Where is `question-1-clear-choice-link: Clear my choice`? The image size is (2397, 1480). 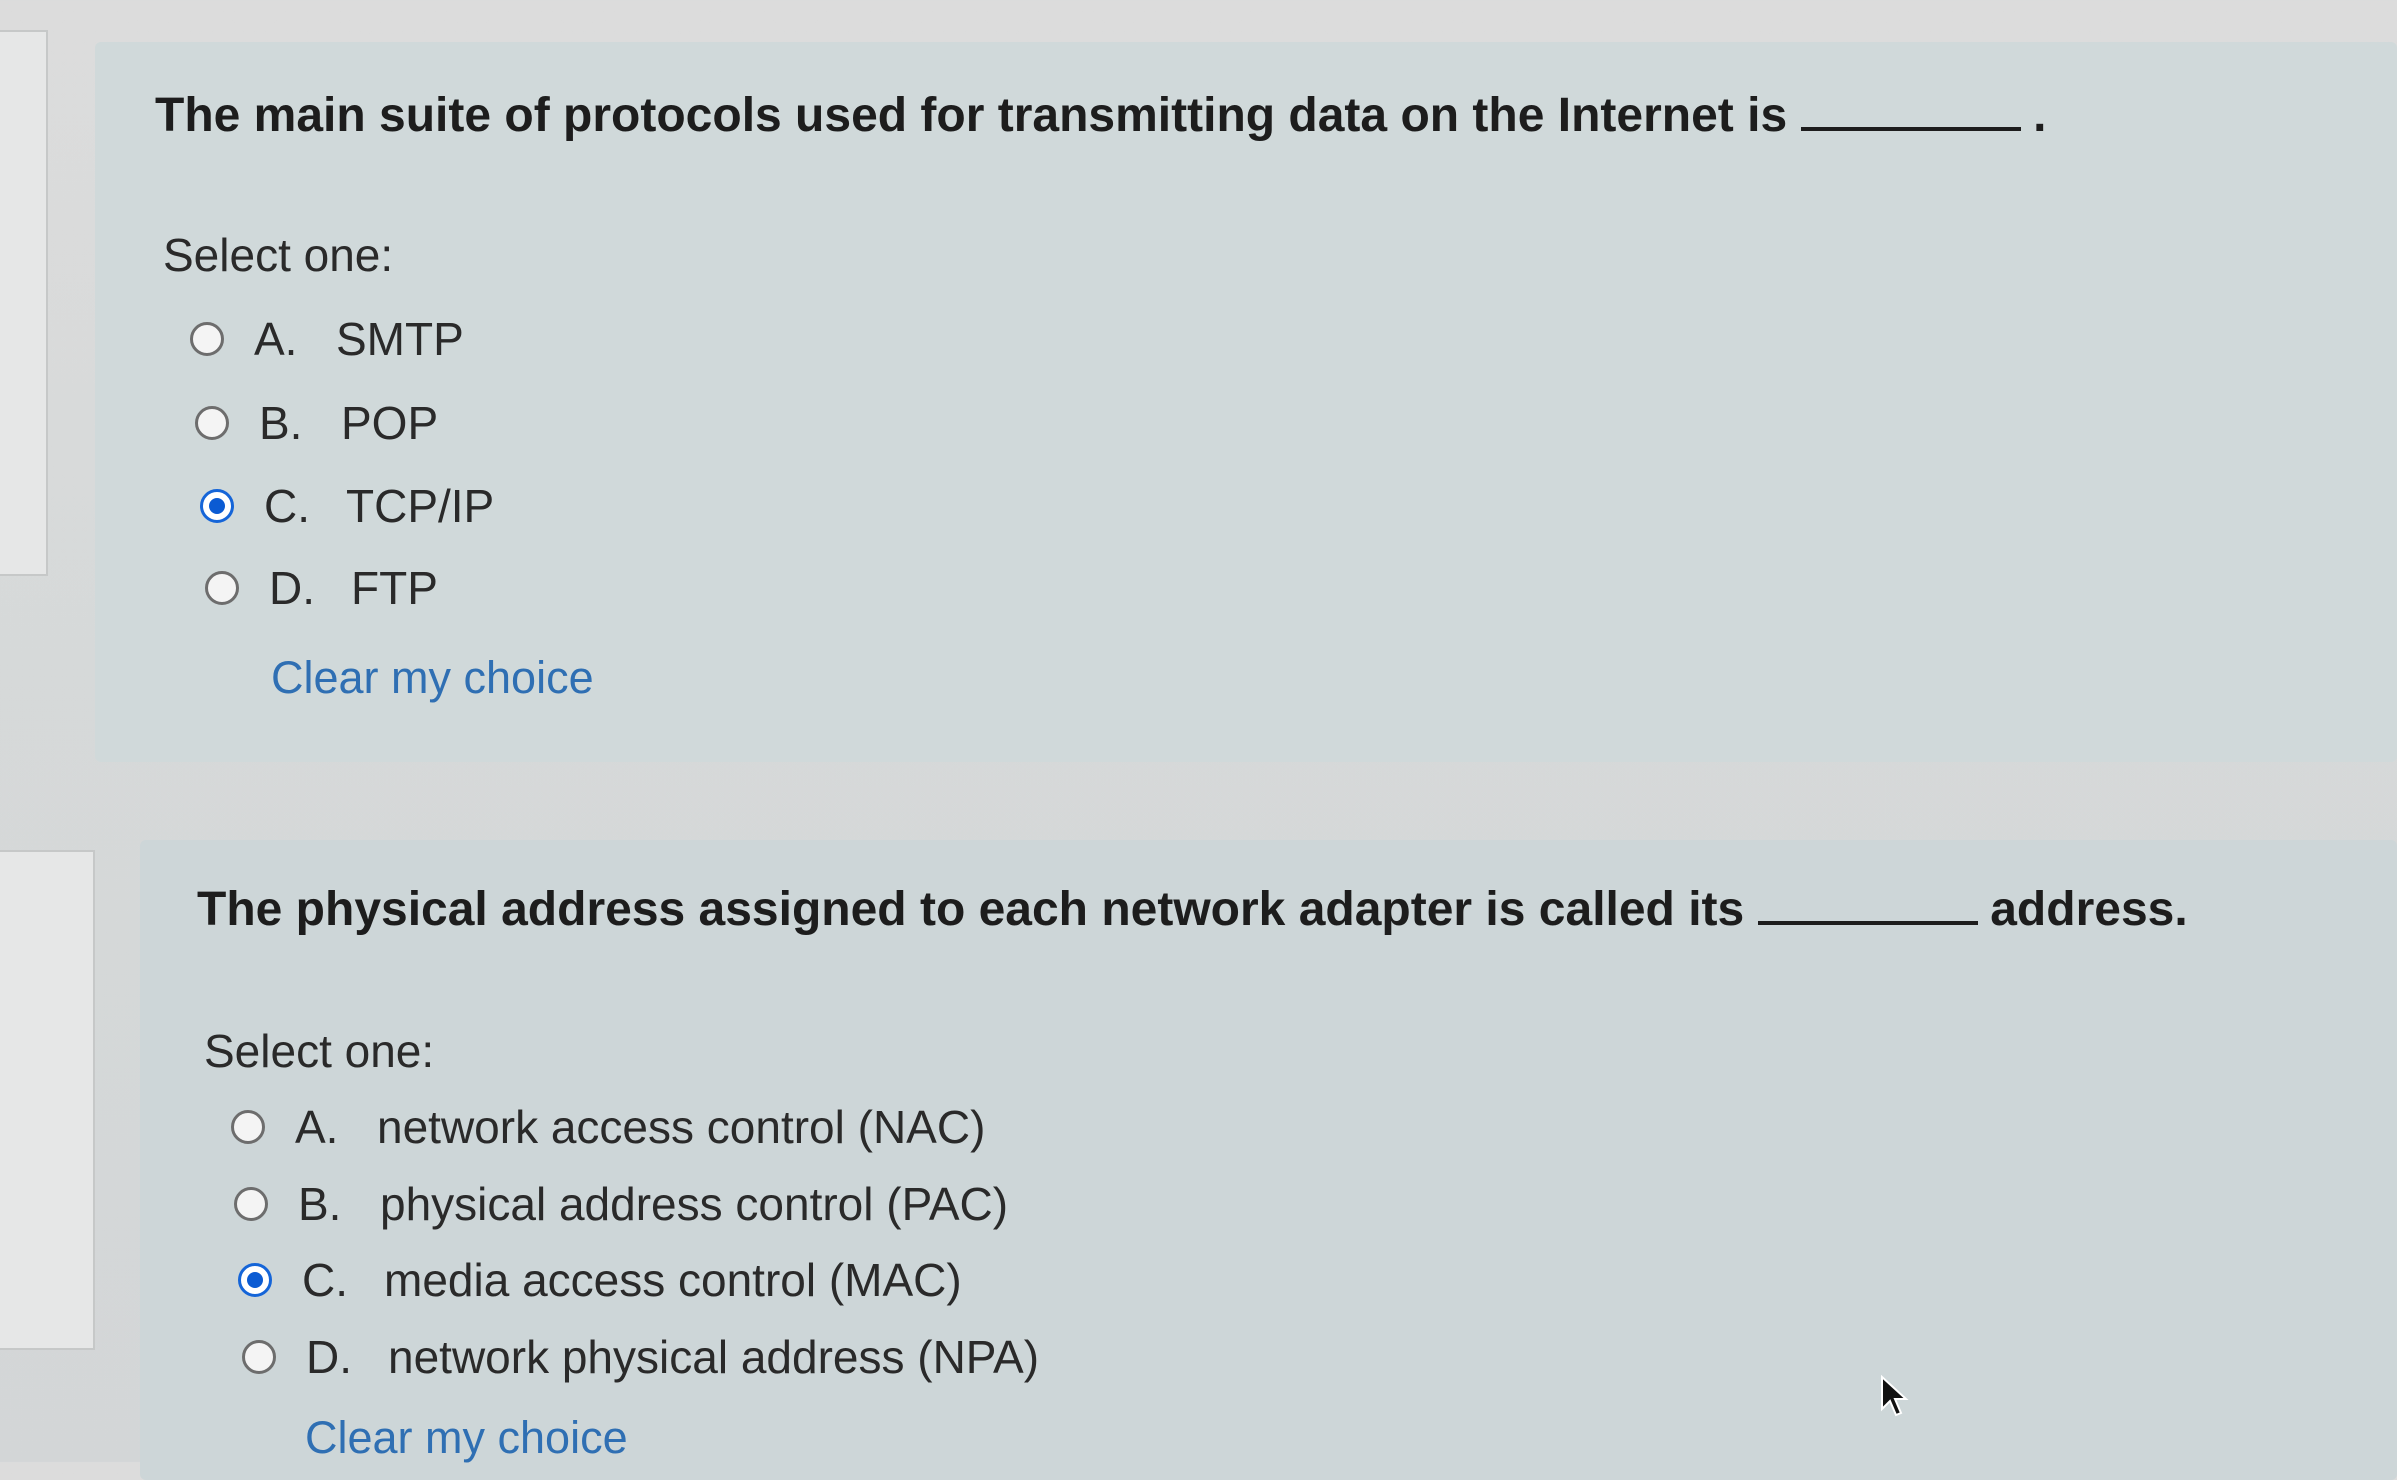
question-1-clear-choice-link: Clear my choice is located at coordinates (432, 678).